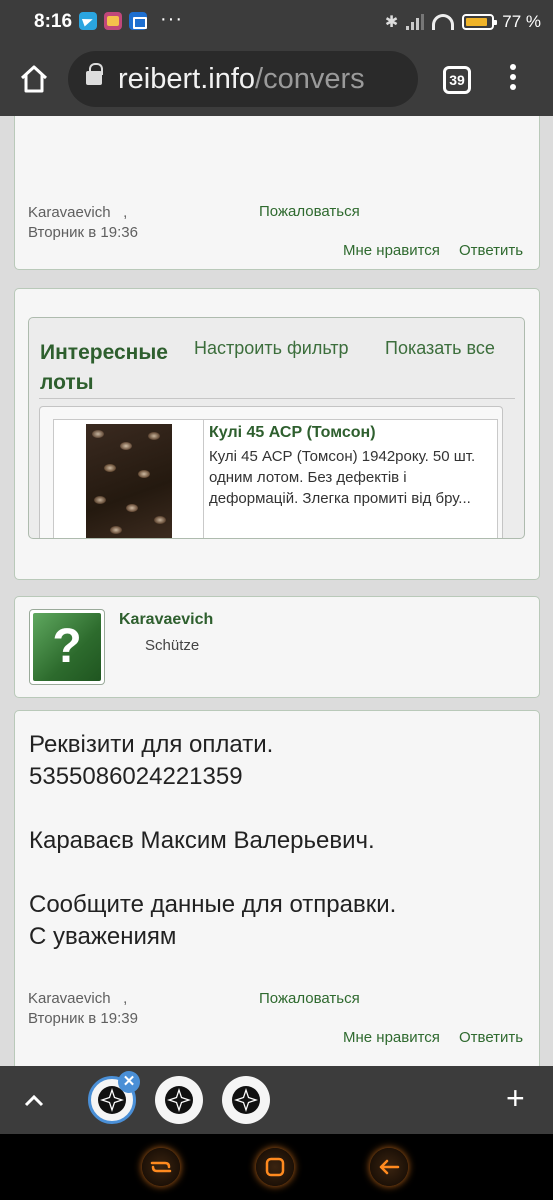 The image size is (553, 1200). I want to click on outlook-icon, so click(138, 21).